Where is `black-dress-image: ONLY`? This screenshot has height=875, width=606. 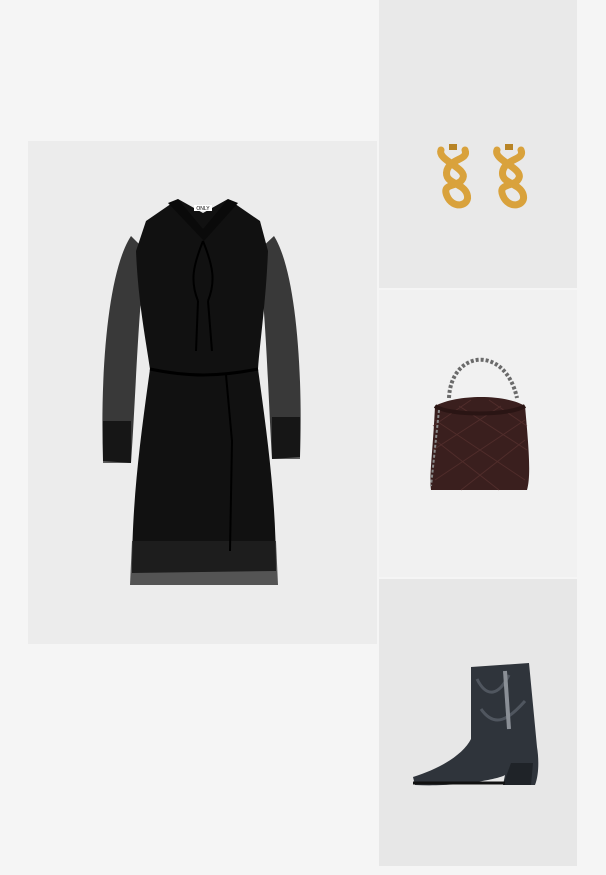
black-dress-image: ONLY is located at coordinates (201, 392).